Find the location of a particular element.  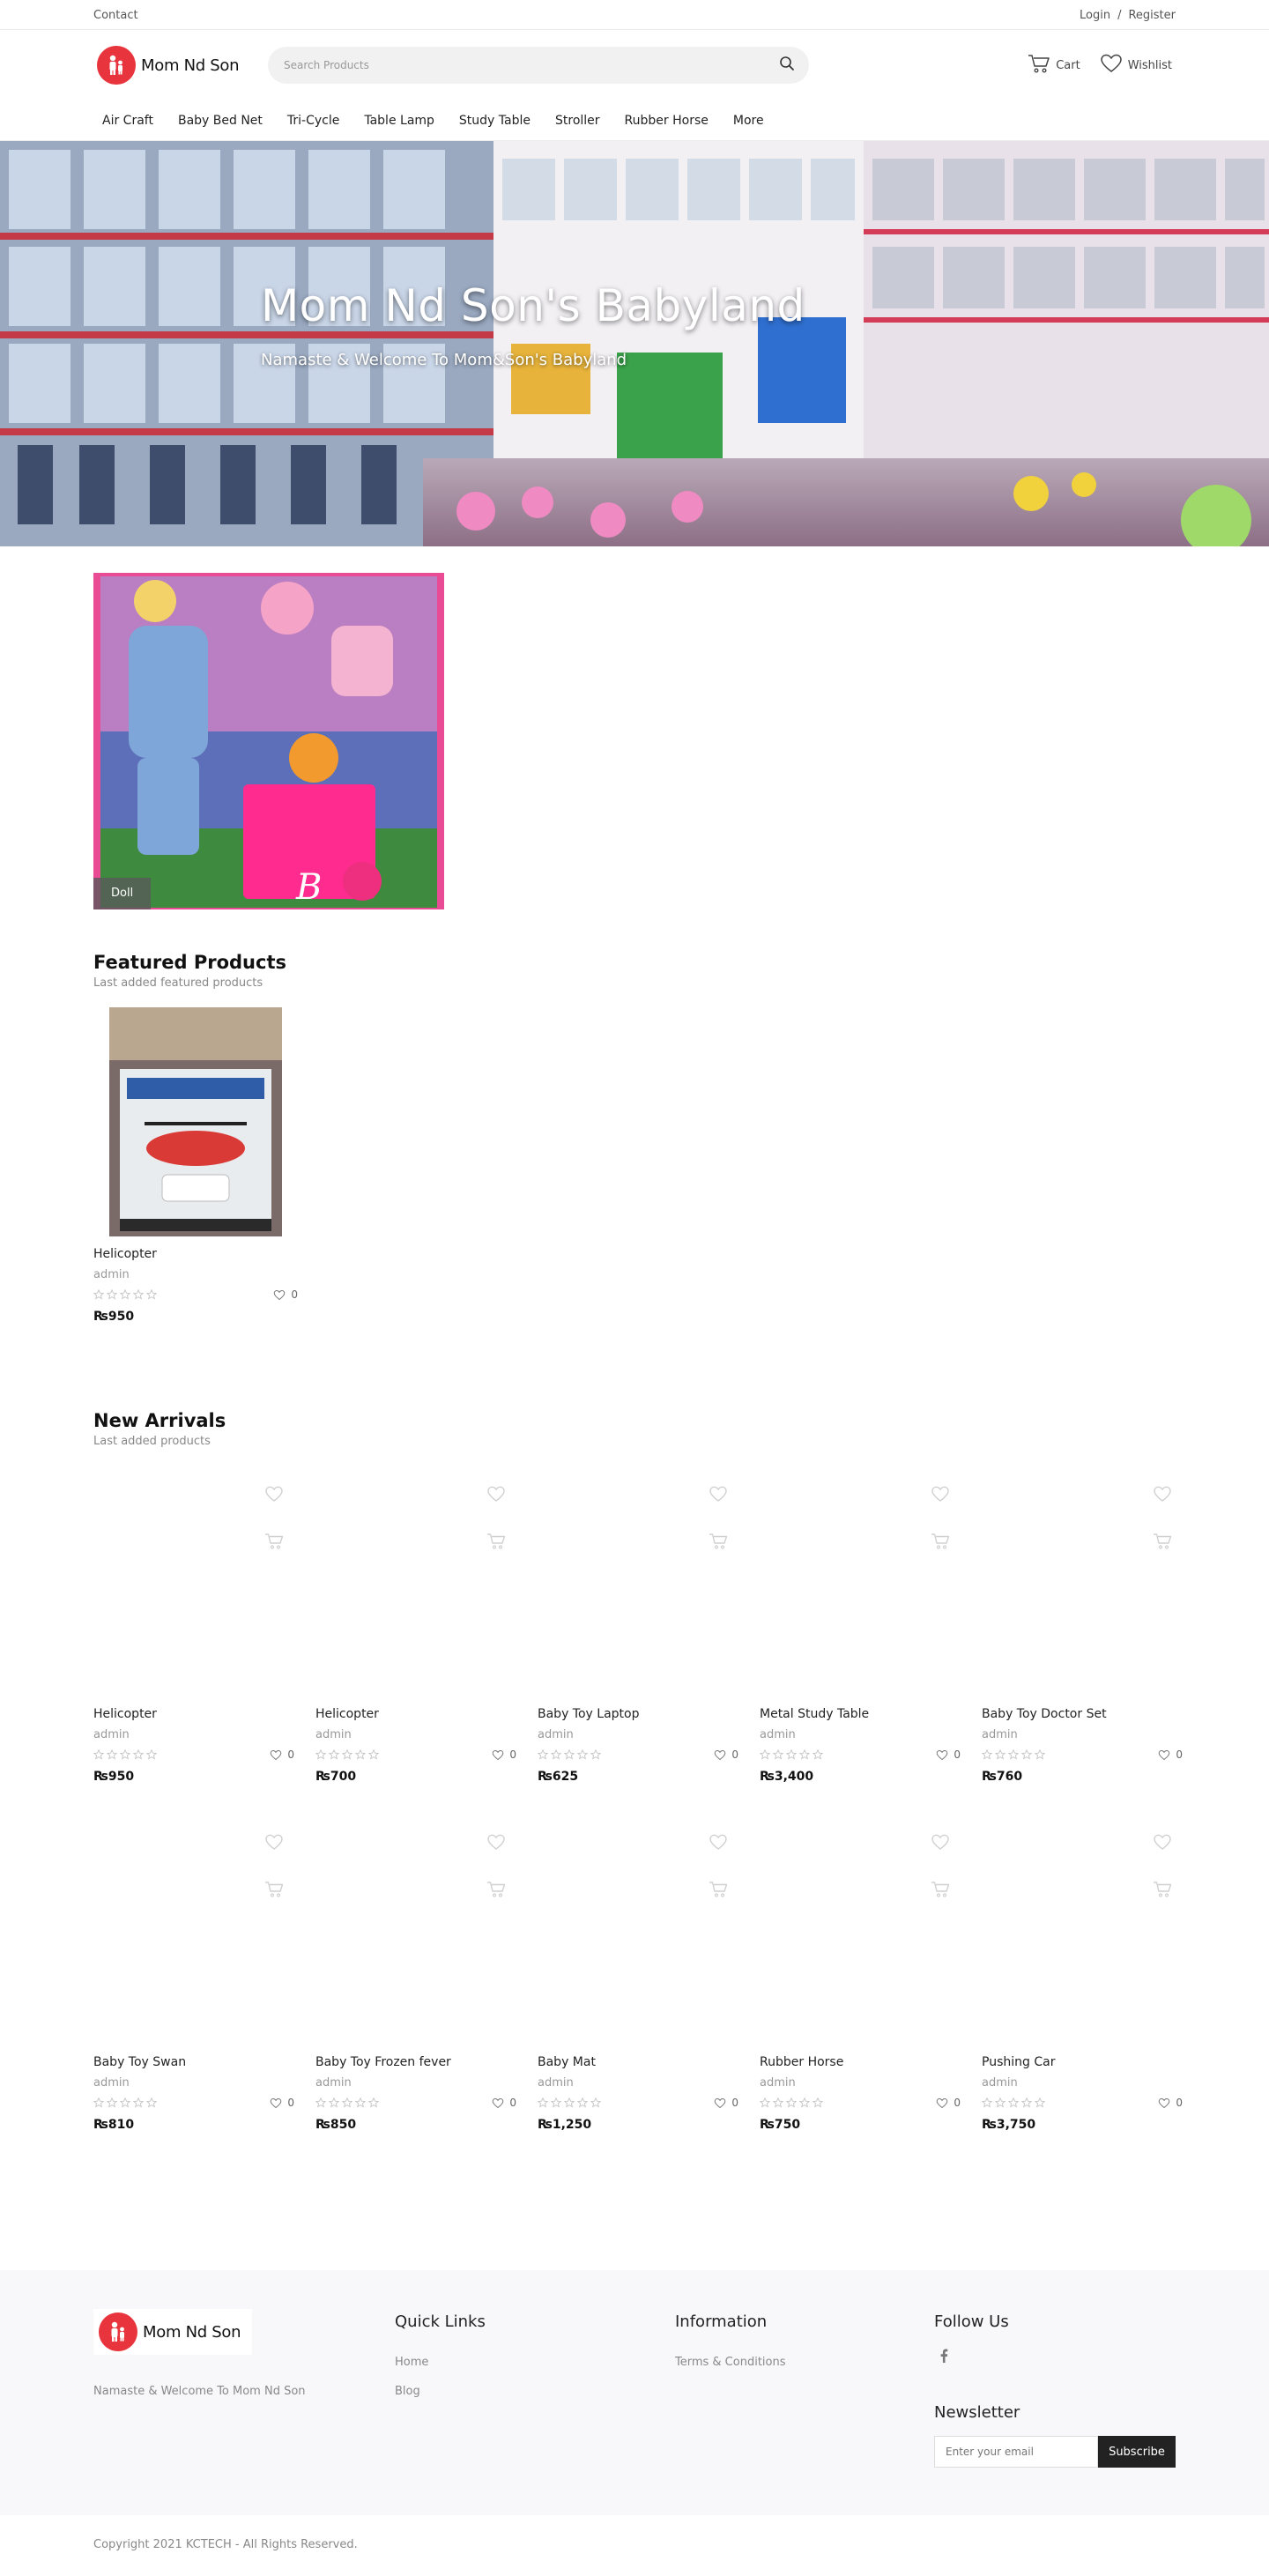

product-info: Helicopter admin 0 ₨950 is located at coordinates (193, 1745).